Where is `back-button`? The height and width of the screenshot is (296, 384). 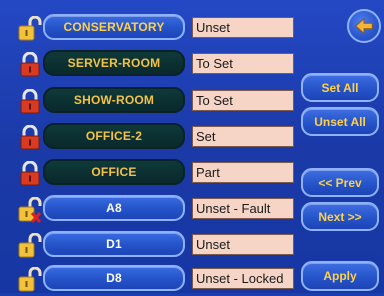 back-button is located at coordinates (364, 26).